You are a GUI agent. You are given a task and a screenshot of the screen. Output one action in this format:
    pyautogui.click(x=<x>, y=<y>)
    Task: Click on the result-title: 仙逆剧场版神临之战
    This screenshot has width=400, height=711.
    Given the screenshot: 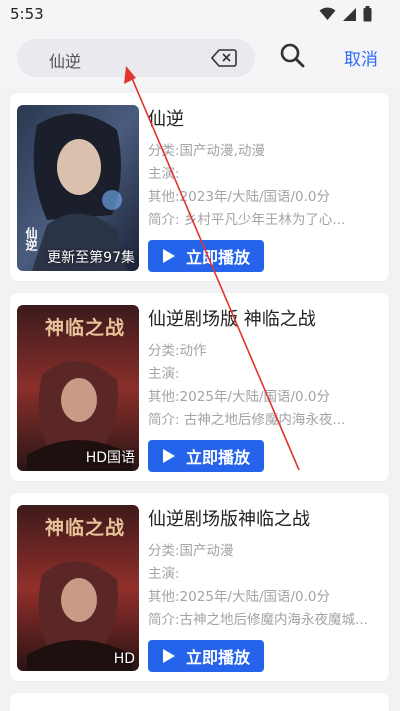 What is the action you would take?
    pyautogui.click(x=264, y=518)
    